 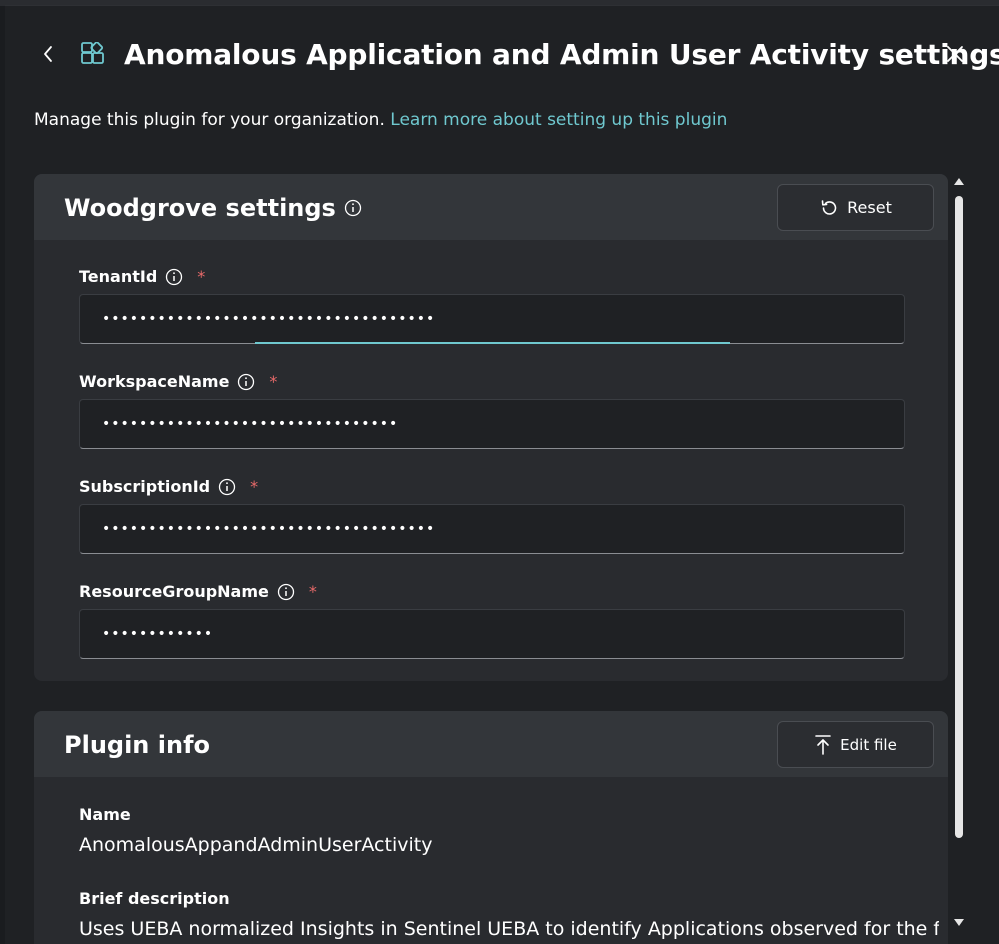 I want to click on scroll-up-arrow, so click(x=959, y=181).